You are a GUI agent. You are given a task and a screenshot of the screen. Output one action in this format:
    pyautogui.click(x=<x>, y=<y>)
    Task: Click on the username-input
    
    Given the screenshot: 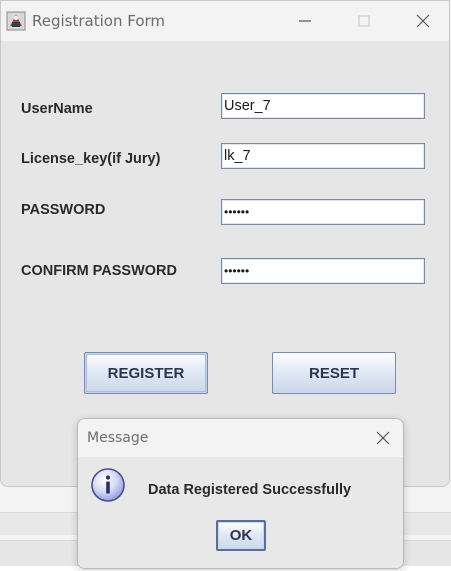 What is the action you would take?
    pyautogui.click(x=323, y=106)
    